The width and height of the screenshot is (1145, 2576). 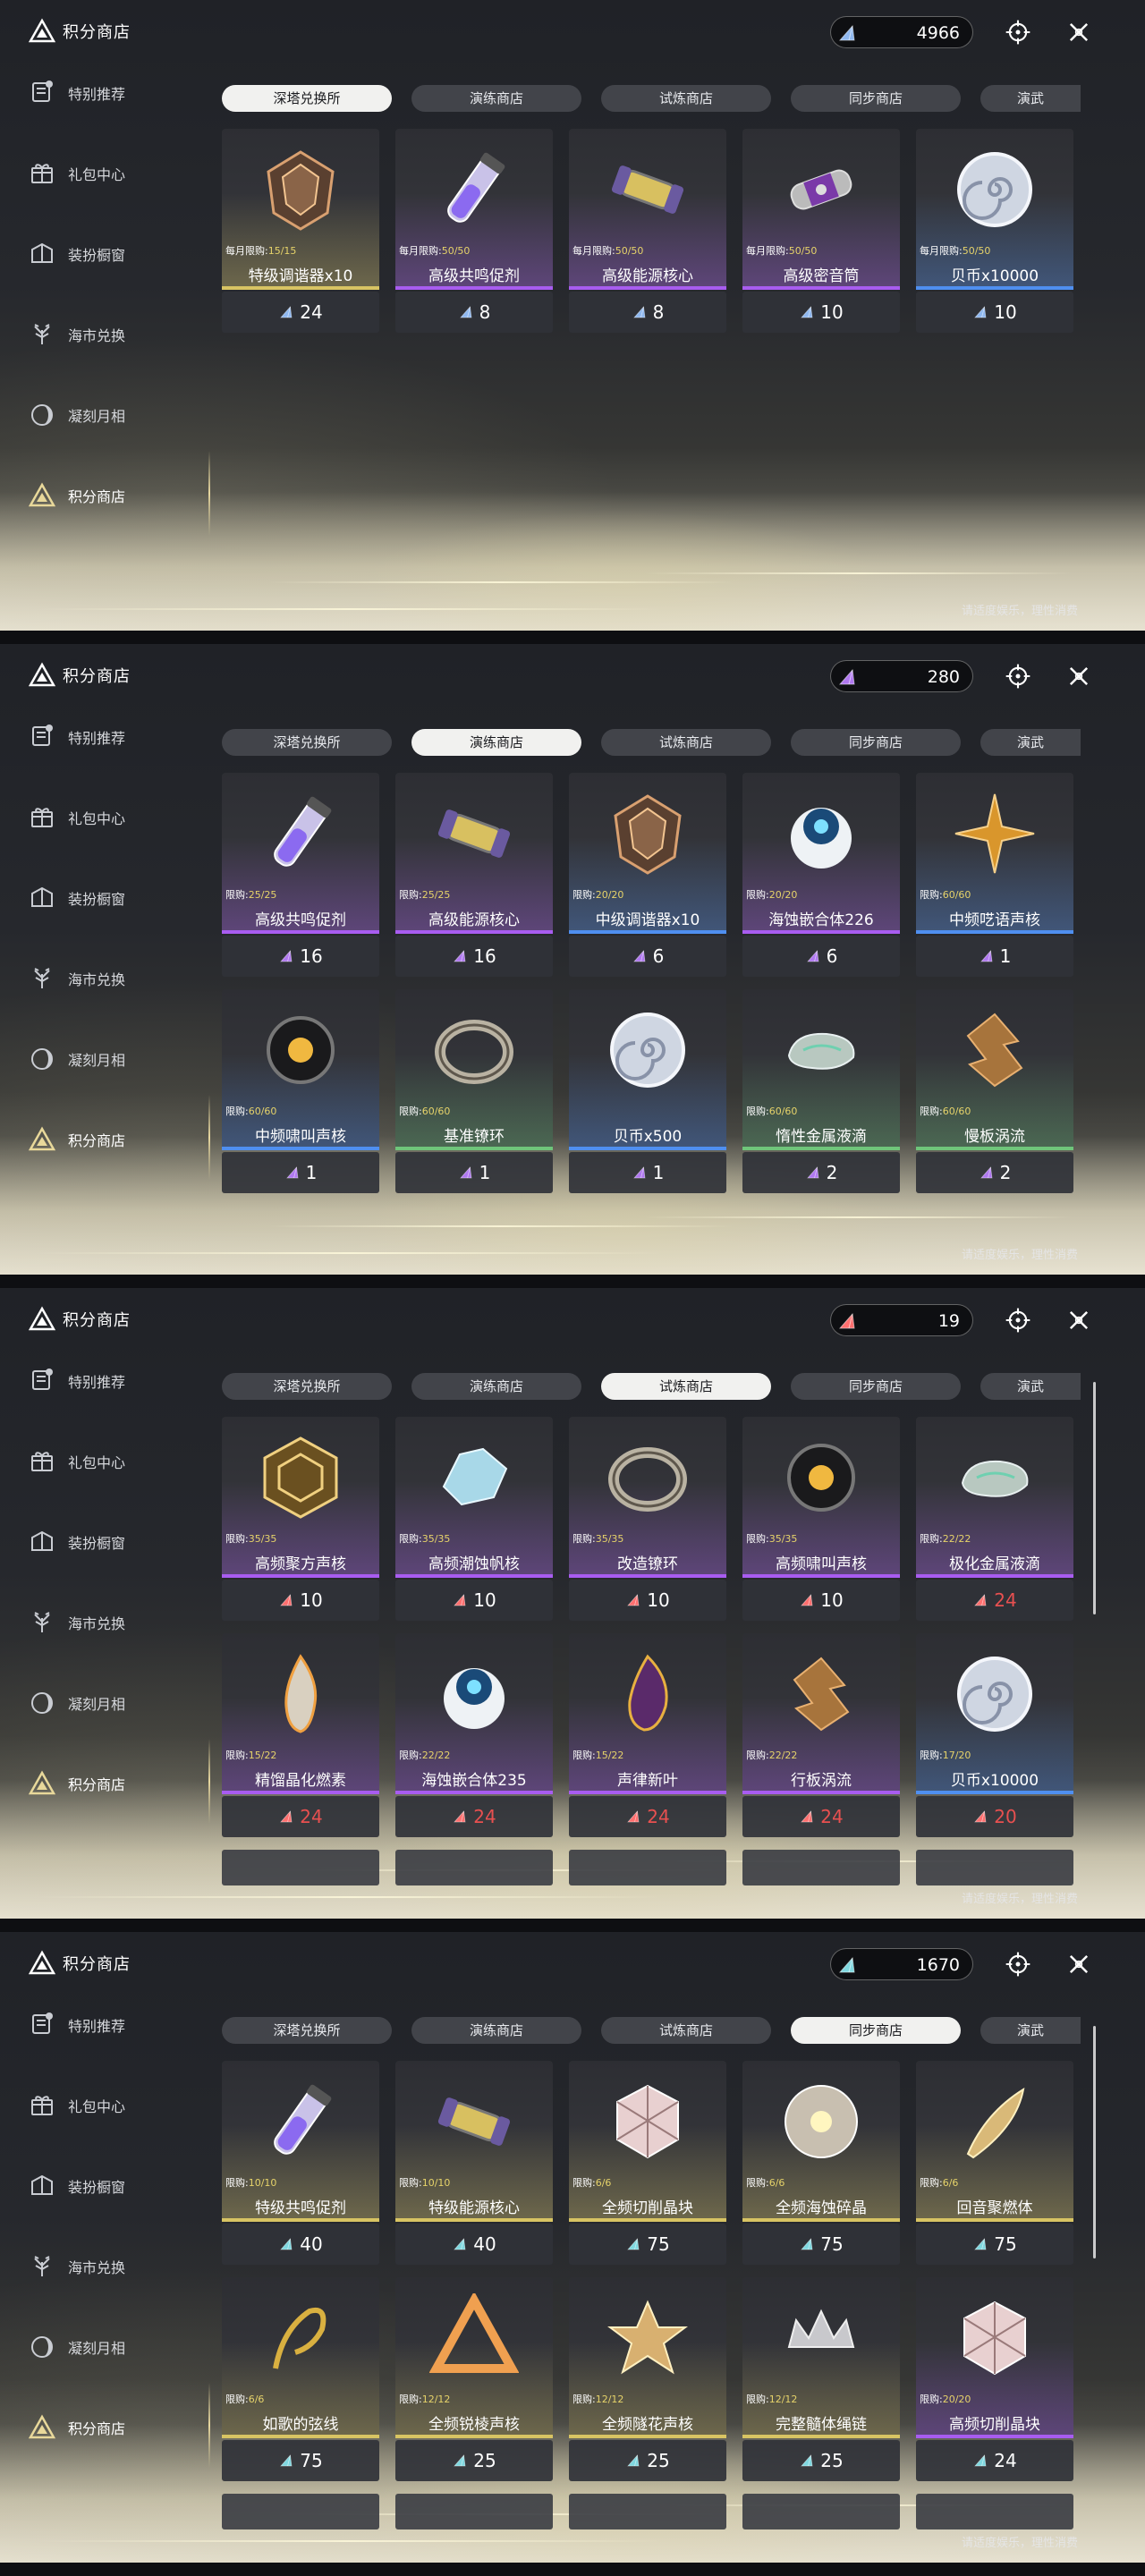 What do you see at coordinates (647, 1519) in the screenshot?
I see `item-card: 限购:35/35 改造镣环 10` at bounding box center [647, 1519].